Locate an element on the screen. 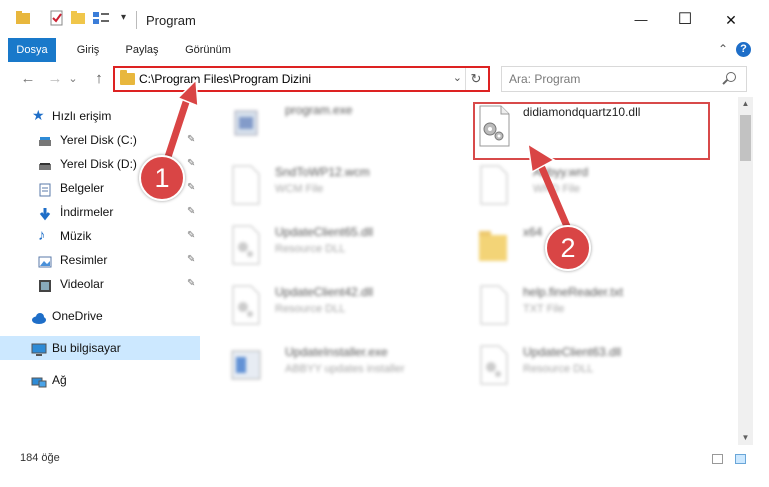 This screenshot has width=769, height=487. recent-locations-button: ⌄ is located at coordinates (73, 79).